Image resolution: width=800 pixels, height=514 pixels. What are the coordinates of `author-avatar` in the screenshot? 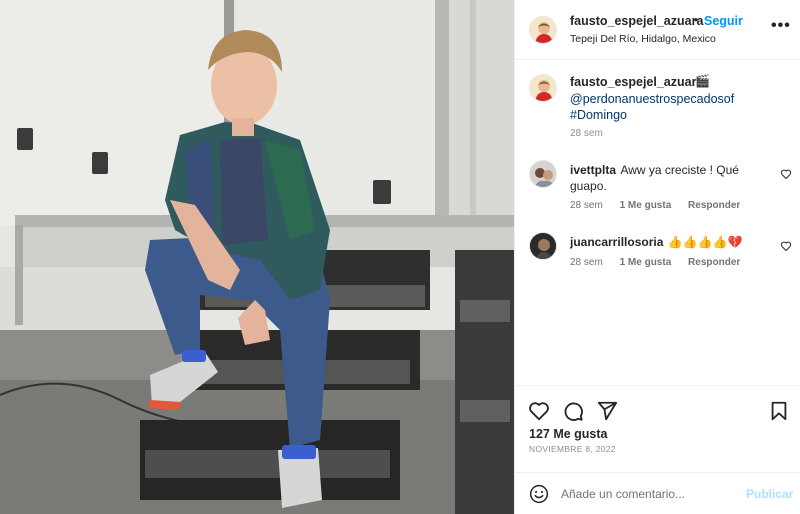 It's located at (543, 30).